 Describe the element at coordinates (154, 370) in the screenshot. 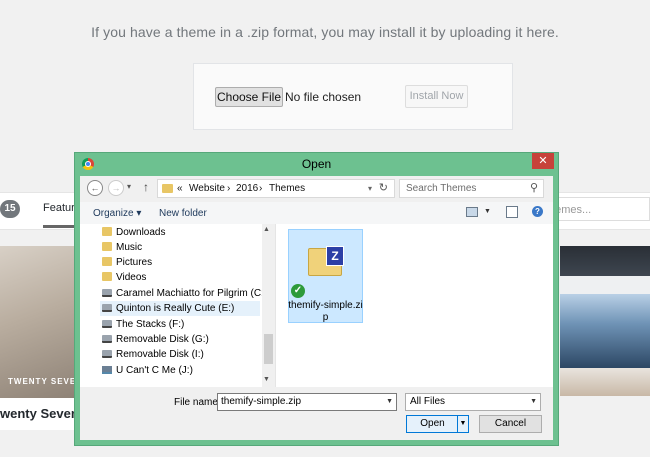

I see `nav-item-label: U Can't C Me (J:)` at that location.